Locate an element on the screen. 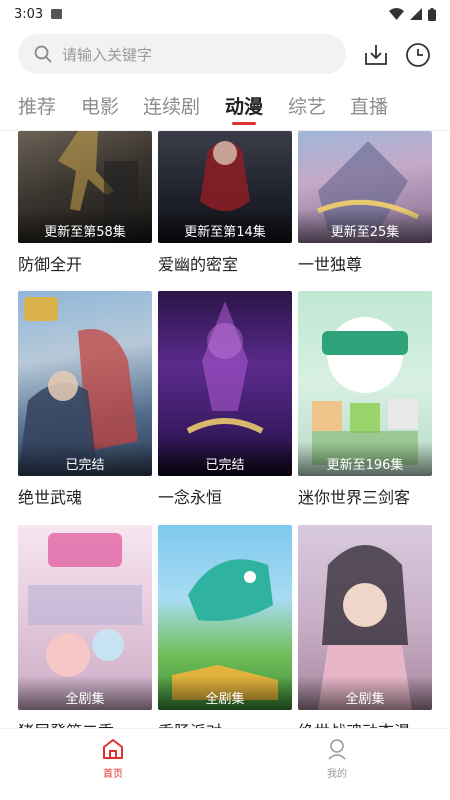 The height and width of the screenshot is (800, 450). download-button is located at coordinates (376, 55).